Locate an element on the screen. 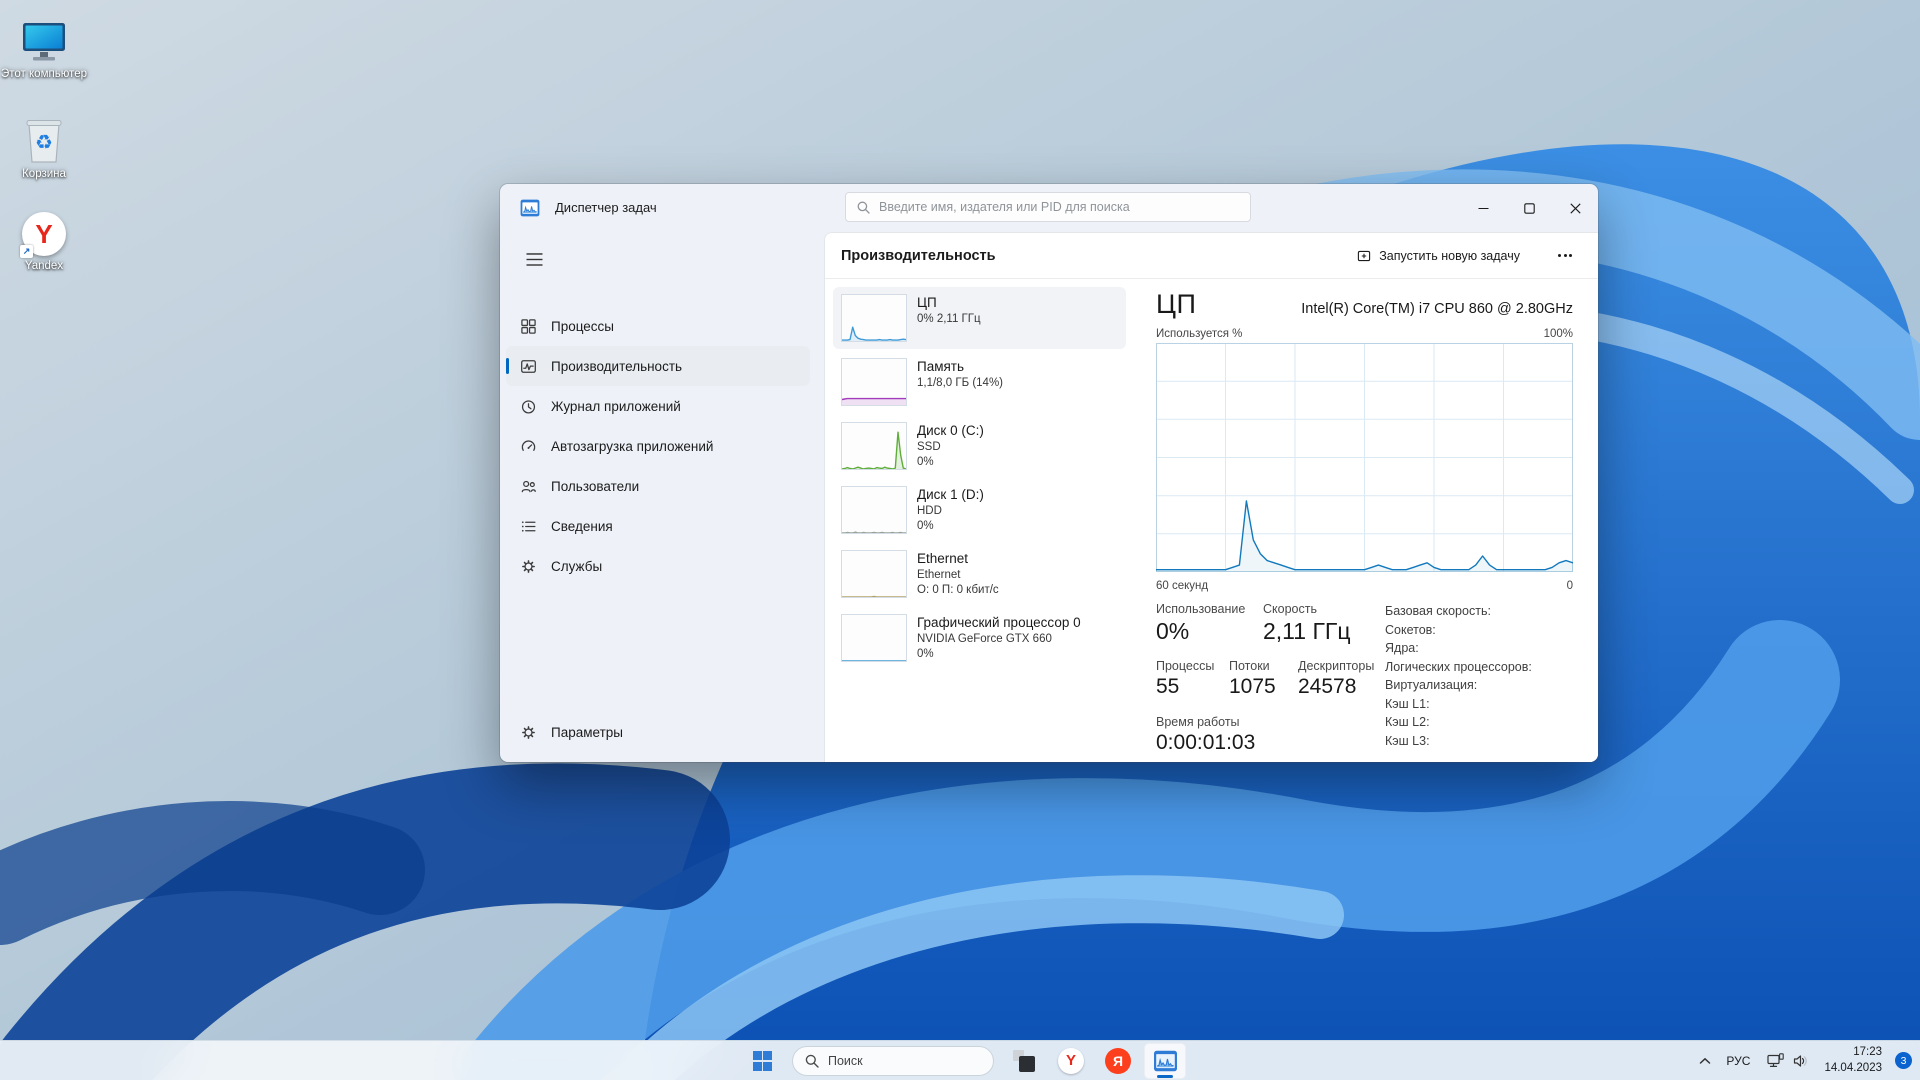 This screenshot has width=1920, height=1080. taskbar-app-dark-squares is located at coordinates (1024, 1061).